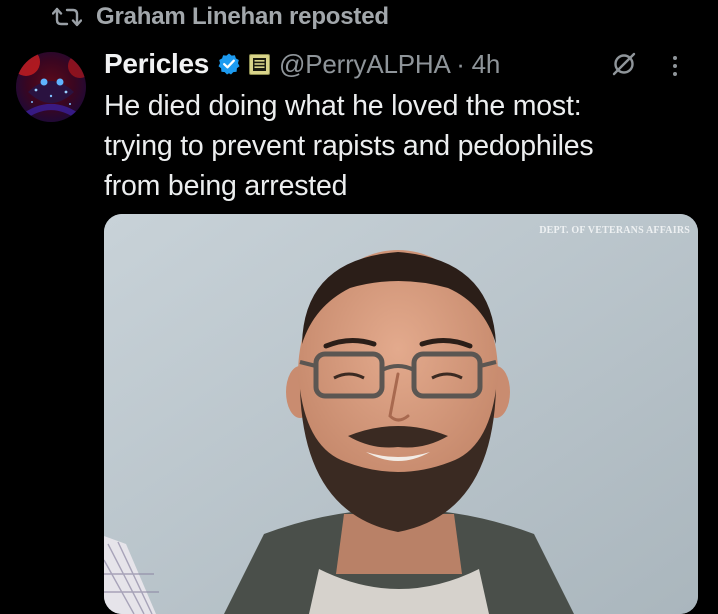 Image resolution: width=718 pixels, height=614 pixels. What do you see at coordinates (242, 16) in the screenshot?
I see `repost-label: Graham Linehan reposted` at bounding box center [242, 16].